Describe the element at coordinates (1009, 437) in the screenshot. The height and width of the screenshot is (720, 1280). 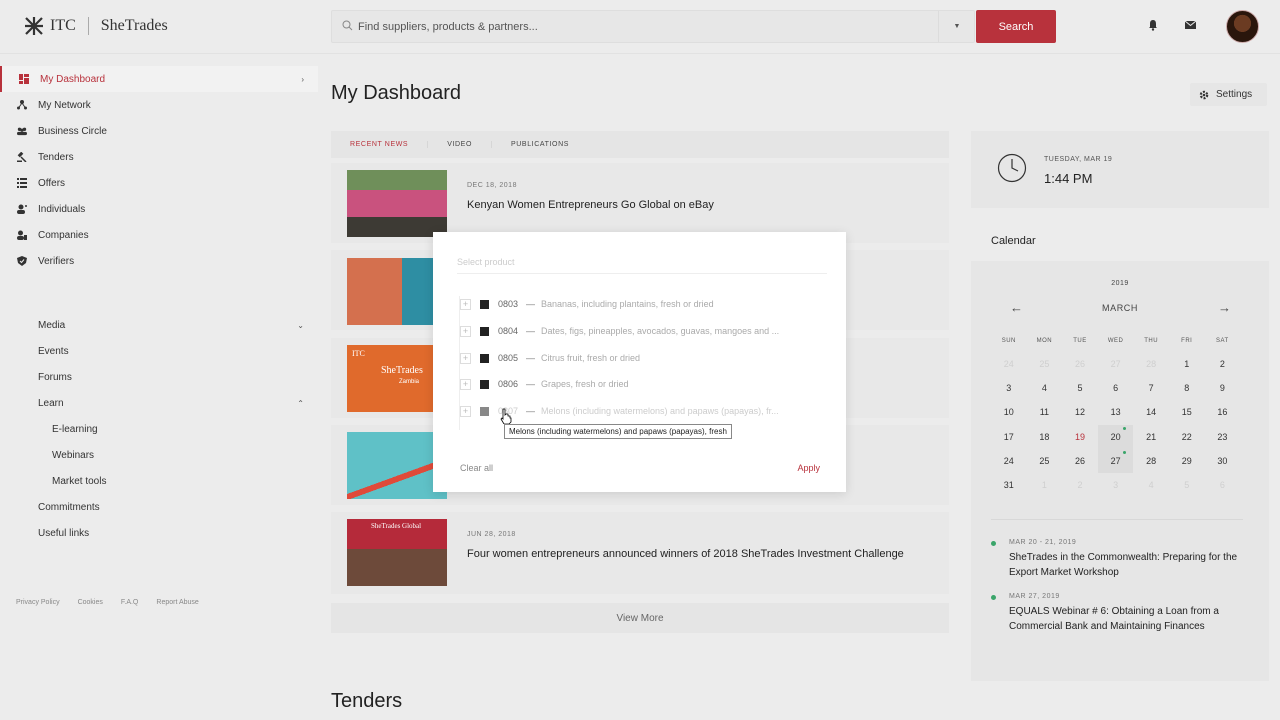
I see `calendar-day: 17` at that location.